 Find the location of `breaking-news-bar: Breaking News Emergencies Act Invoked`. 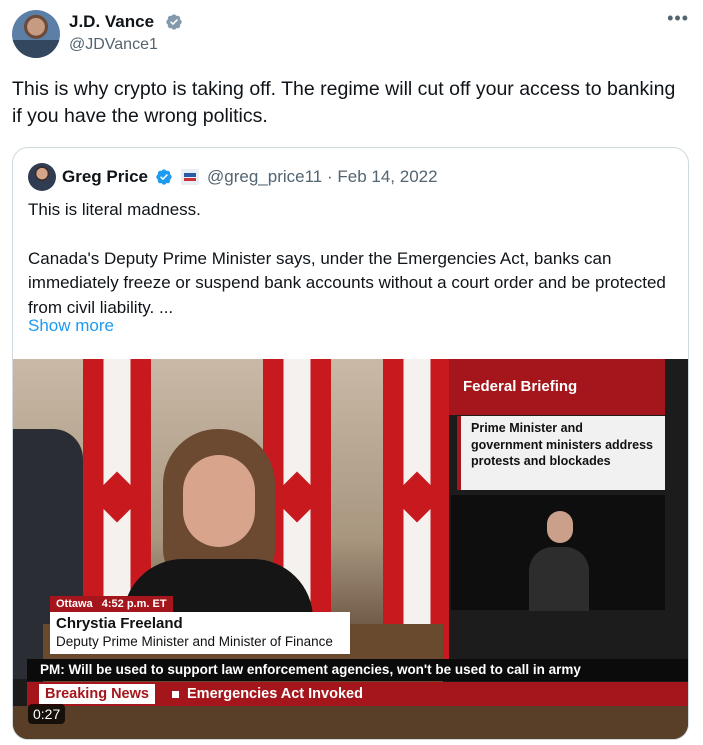

breaking-news-bar: Breaking News Emergencies Act Invoked is located at coordinates (357, 694).